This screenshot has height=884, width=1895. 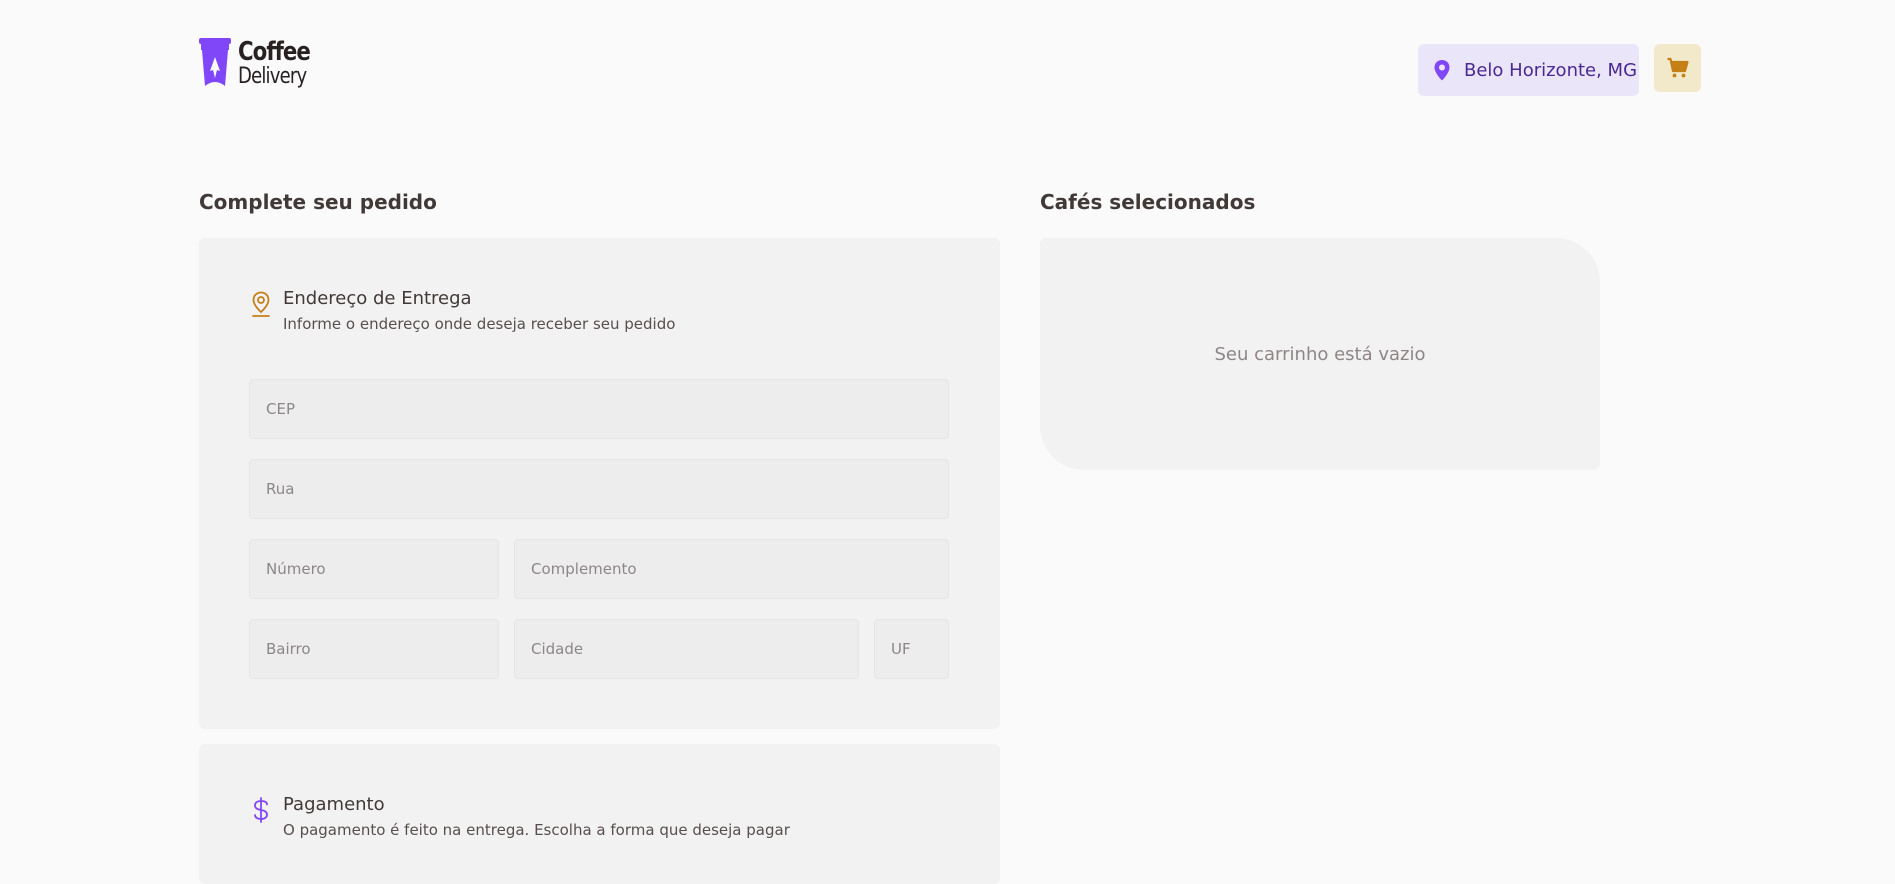 What do you see at coordinates (1442, 70) in the screenshot?
I see `map-pin-icon` at bounding box center [1442, 70].